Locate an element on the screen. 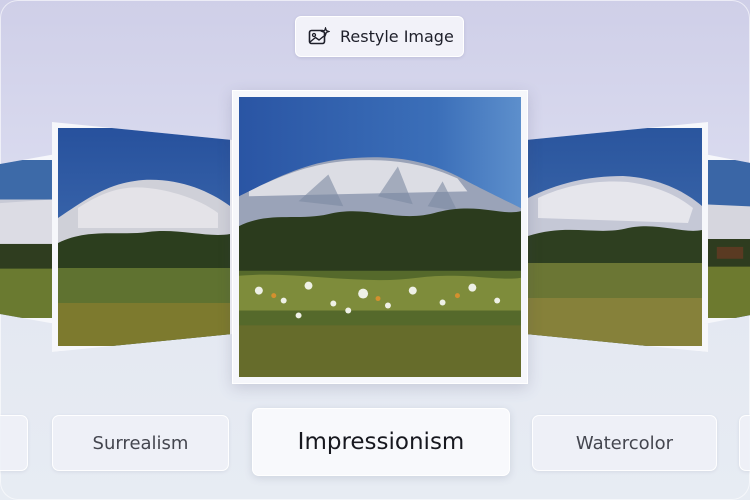  style-chip-surrealism: Surrealism is located at coordinates (140, 443).